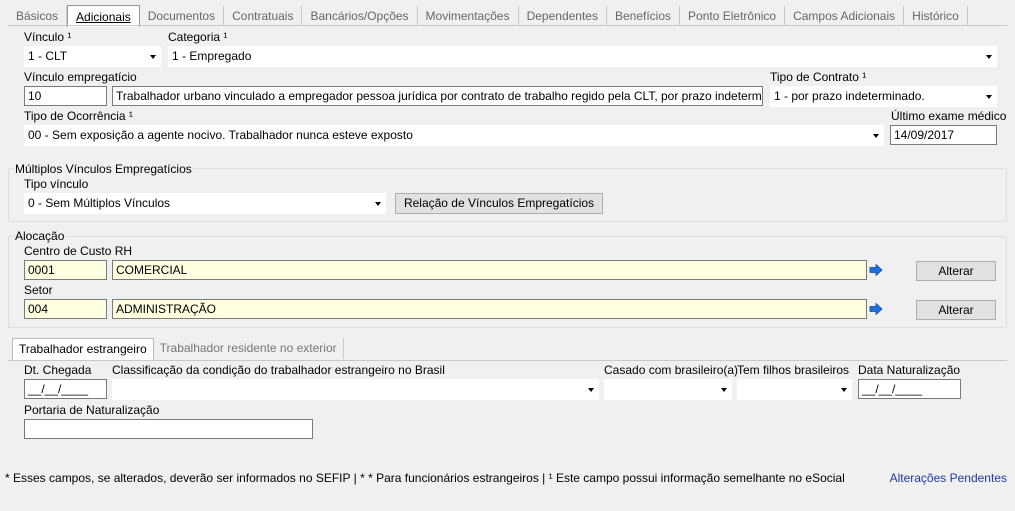 This screenshot has width=1015, height=511. Describe the element at coordinates (80, 77) in the screenshot. I see `vinculo-empregaticio-label: Vínculo empregatício` at that location.